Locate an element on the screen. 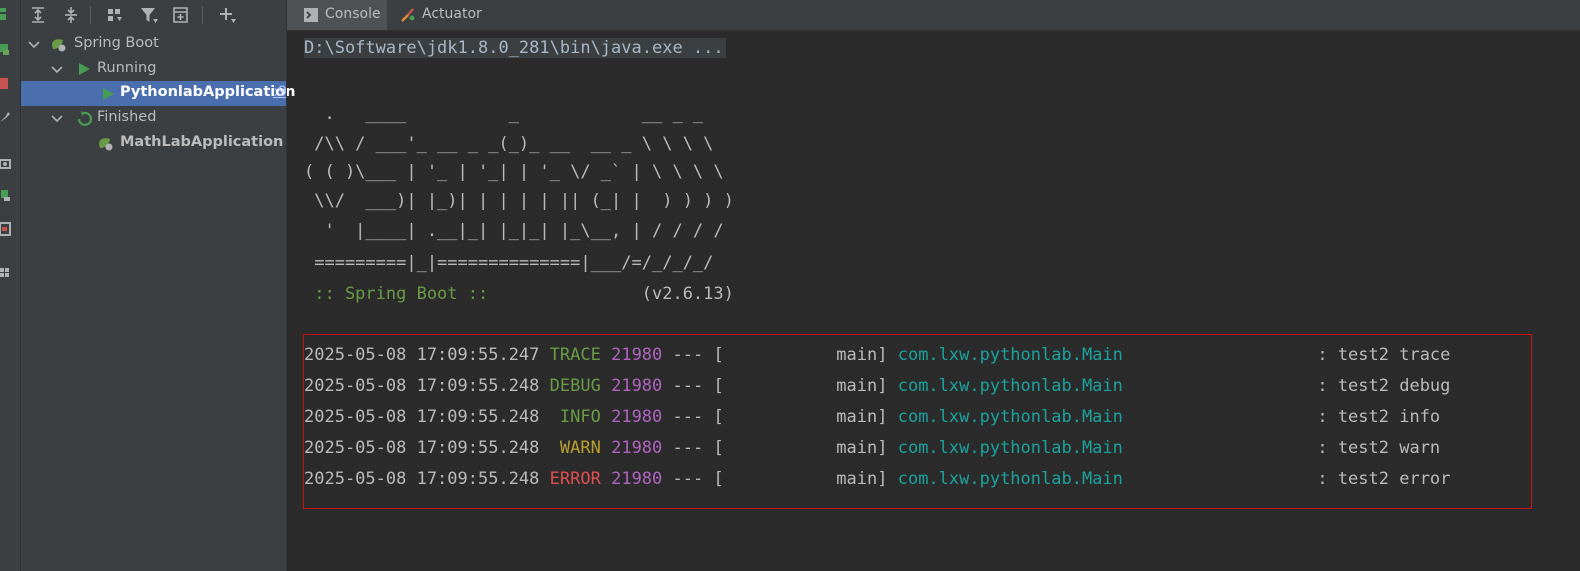 The image size is (1580, 571). log-message: : test2 debug is located at coordinates (1286, 386).